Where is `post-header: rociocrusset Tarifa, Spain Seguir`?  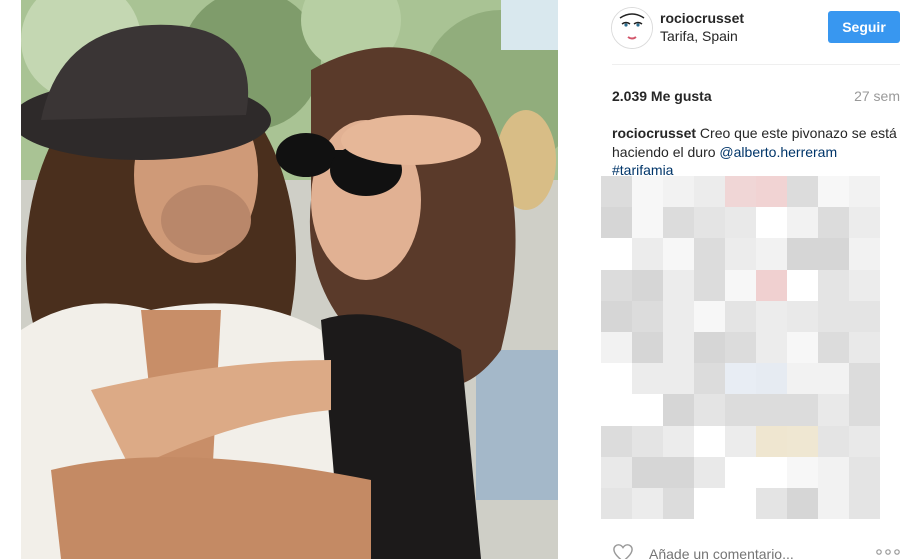
post-header: rociocrusset Tarifa, Spain Seguir is located at coordinates (758, 30).